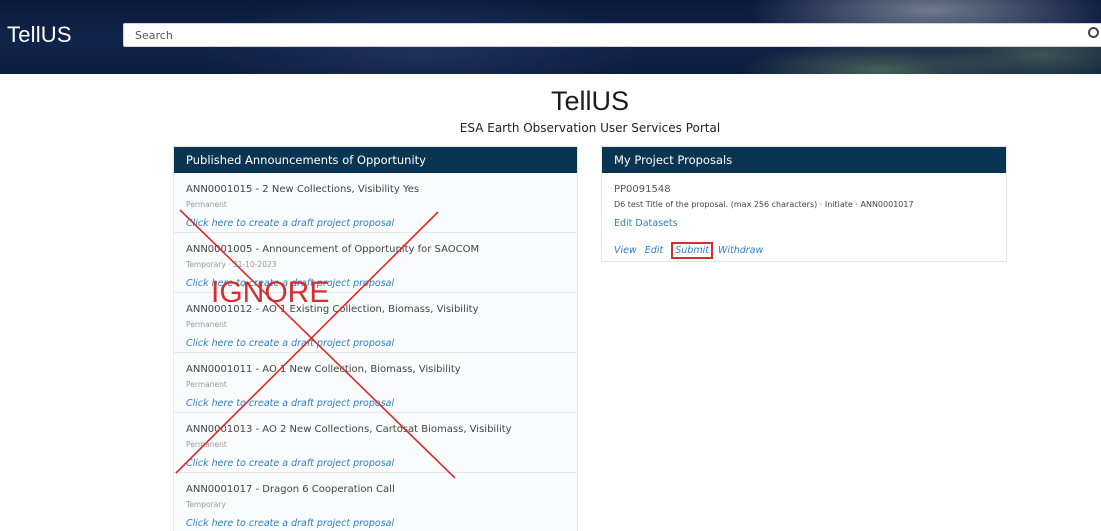 This screenshot has height=531, width=1101. Describe the element at coordinates (206, 504) in the screenshot. I see `announcement-type: Temporary` at that location.